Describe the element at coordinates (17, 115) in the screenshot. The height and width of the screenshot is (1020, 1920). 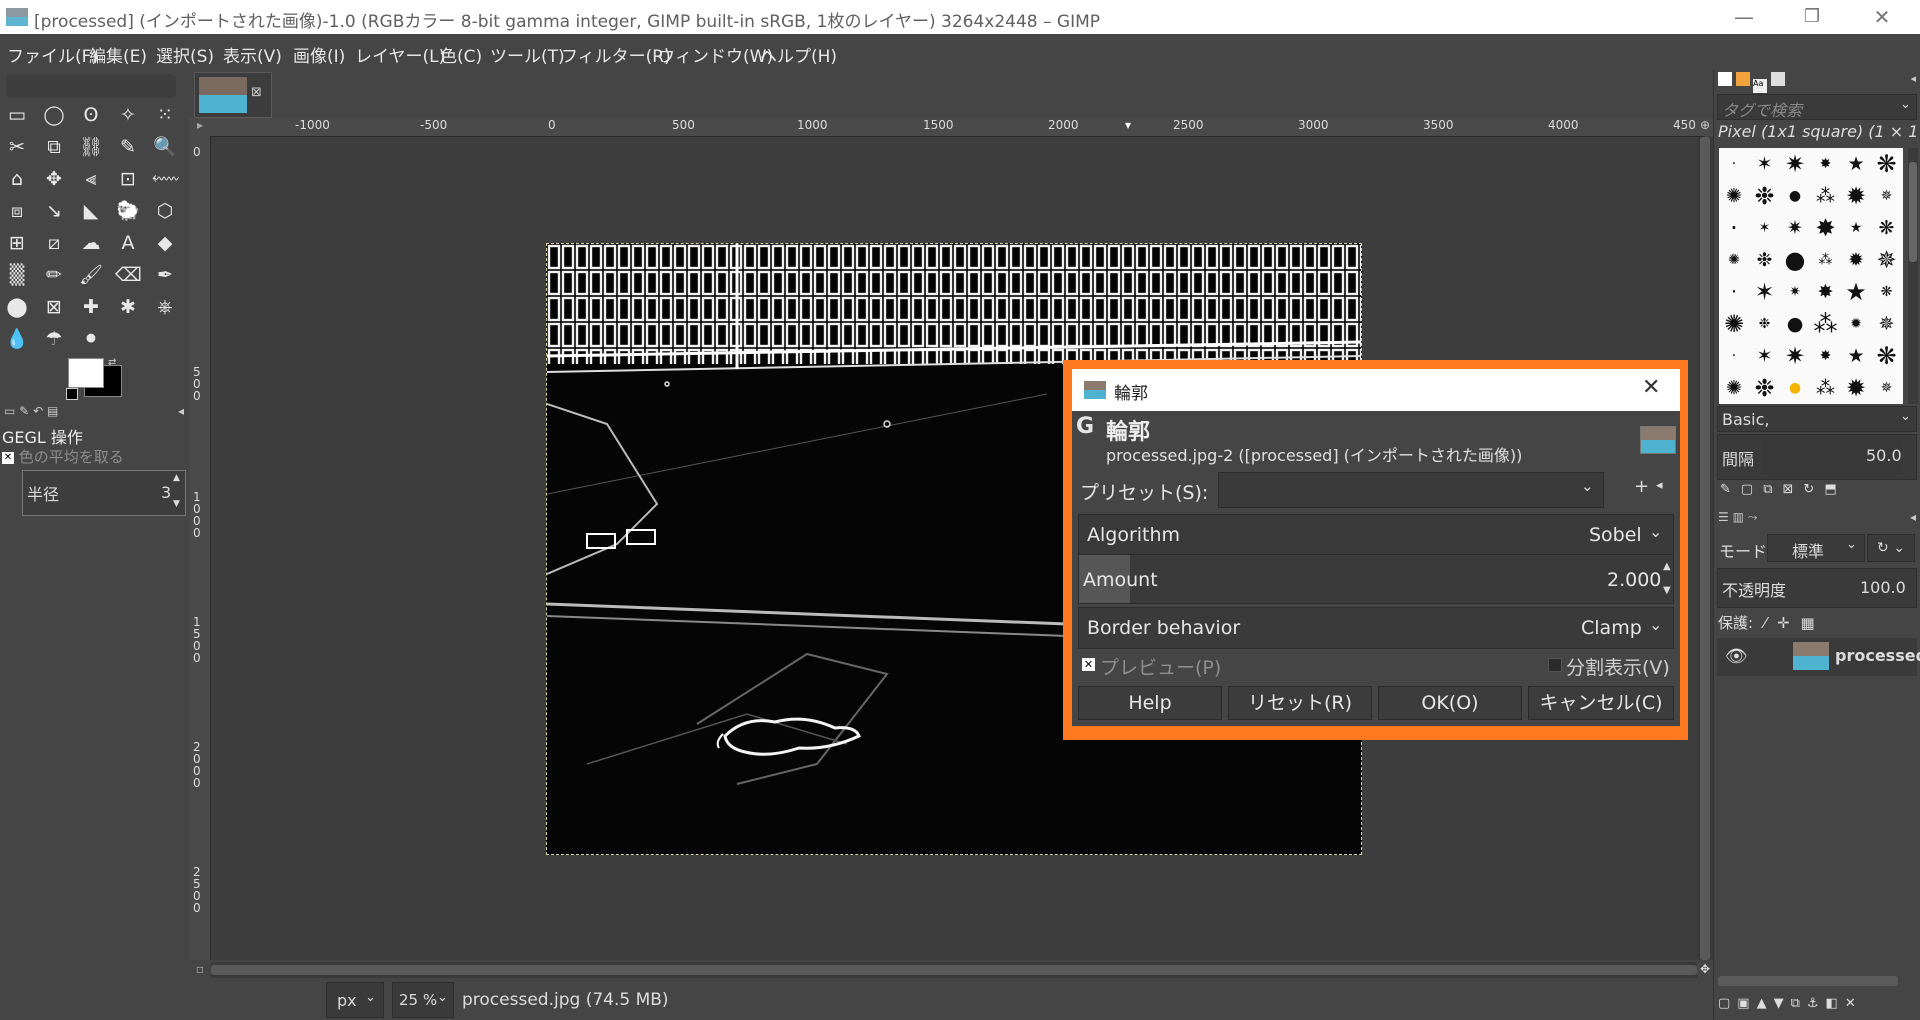
I see `tool-button: ▭` at that location.